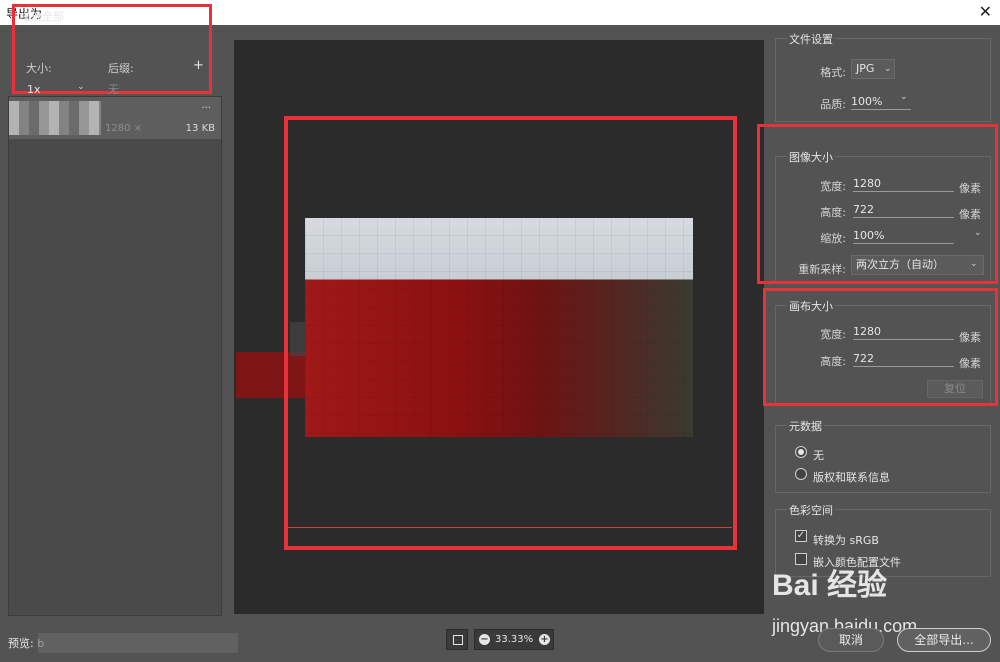 This screenshot has height=662, width=1000. What do you see at coordinates (833, 104) in the screenshot?
I see `quality-label: 品质:` at bounding box center [833, 104].